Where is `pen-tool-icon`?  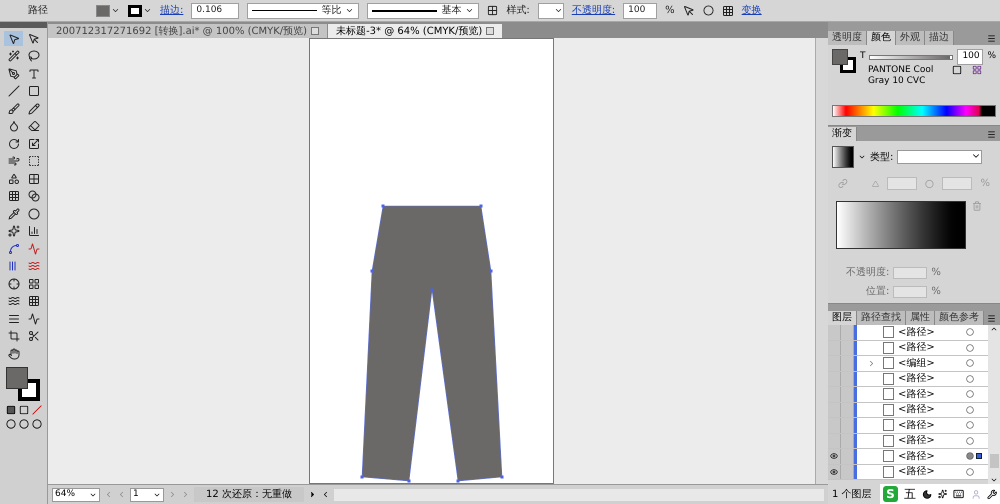 pen-tool-icon is located at coordinates (14, 74).